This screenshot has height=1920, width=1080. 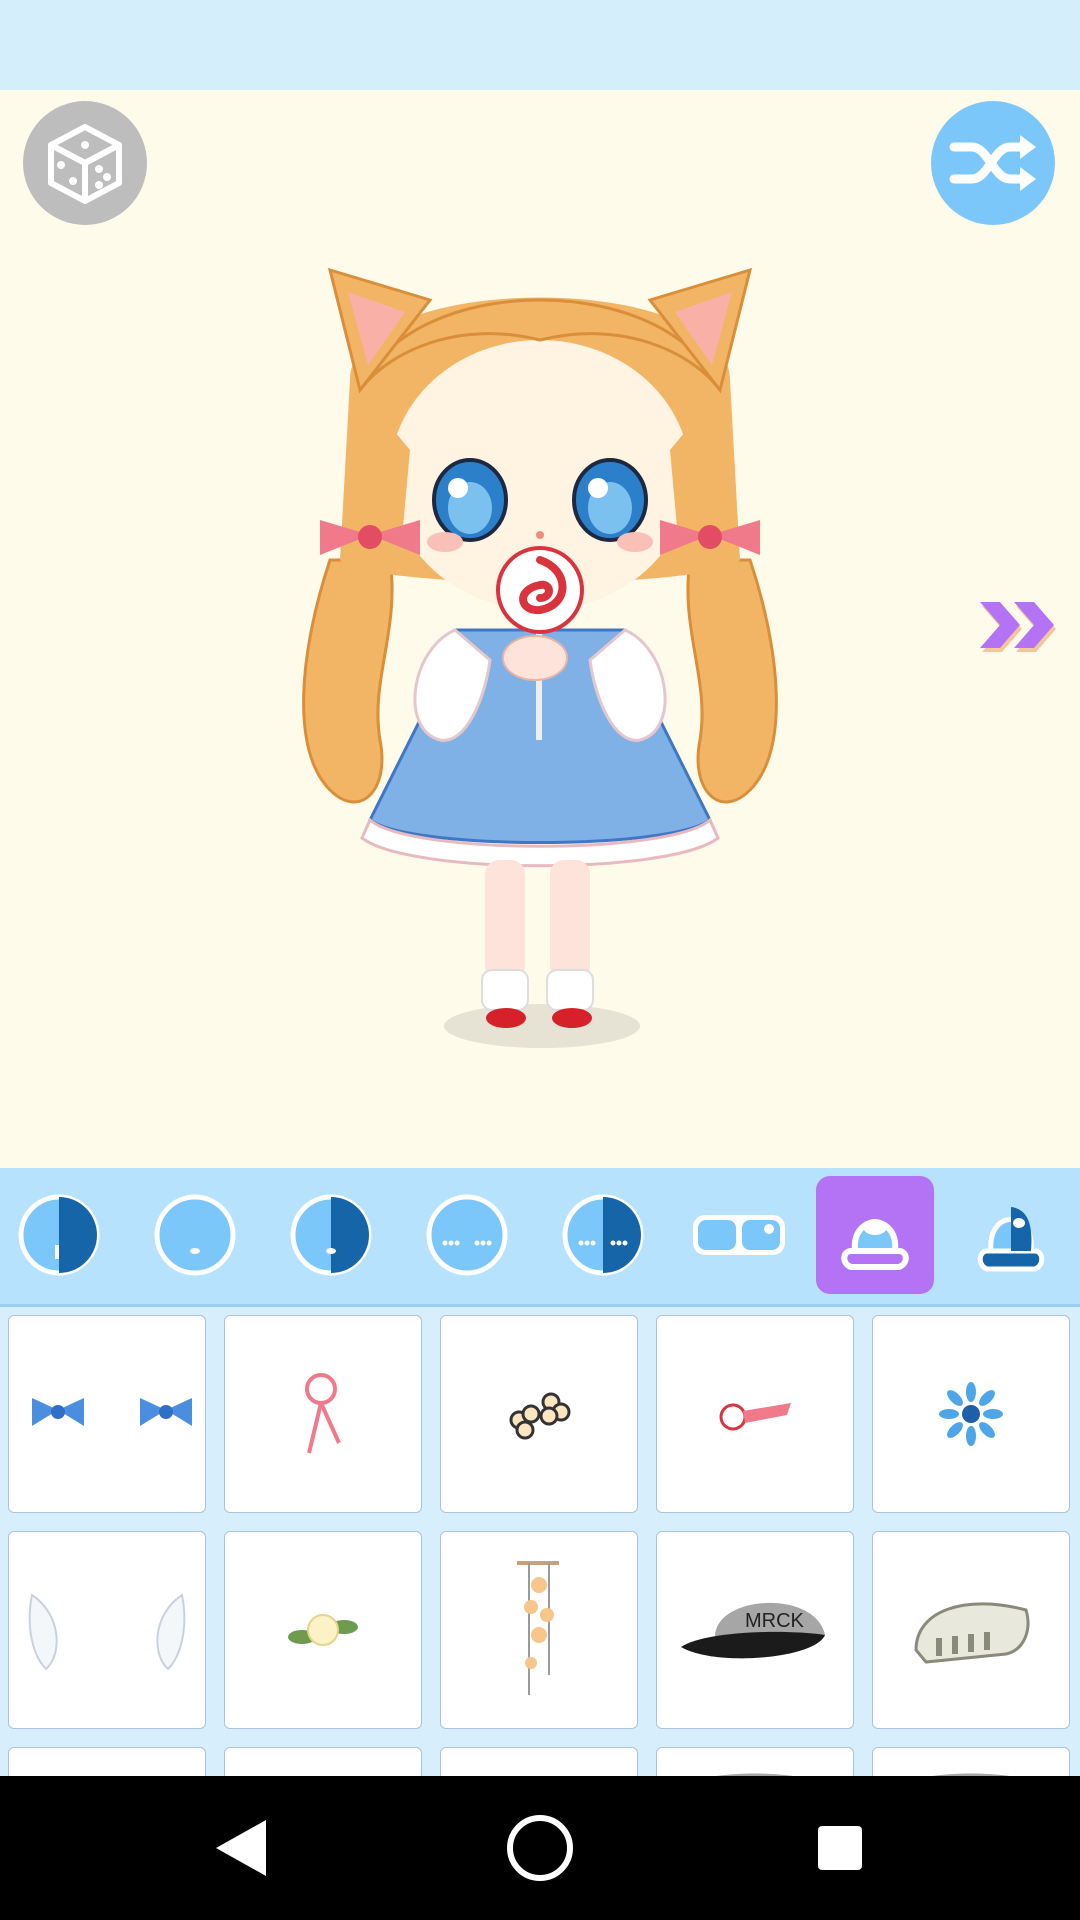 I want to click on right-leg, so click(x=570, y=920).